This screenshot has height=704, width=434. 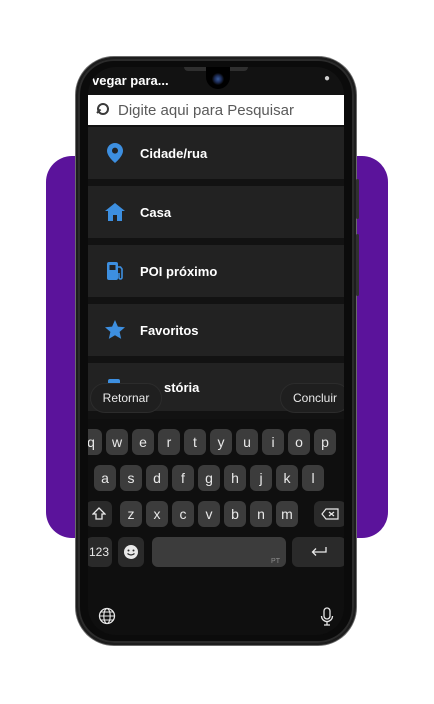 What do you see at coordinates (221, 442) in the screenshot?
I see `key-y: y` at bounding box center [221, 442].